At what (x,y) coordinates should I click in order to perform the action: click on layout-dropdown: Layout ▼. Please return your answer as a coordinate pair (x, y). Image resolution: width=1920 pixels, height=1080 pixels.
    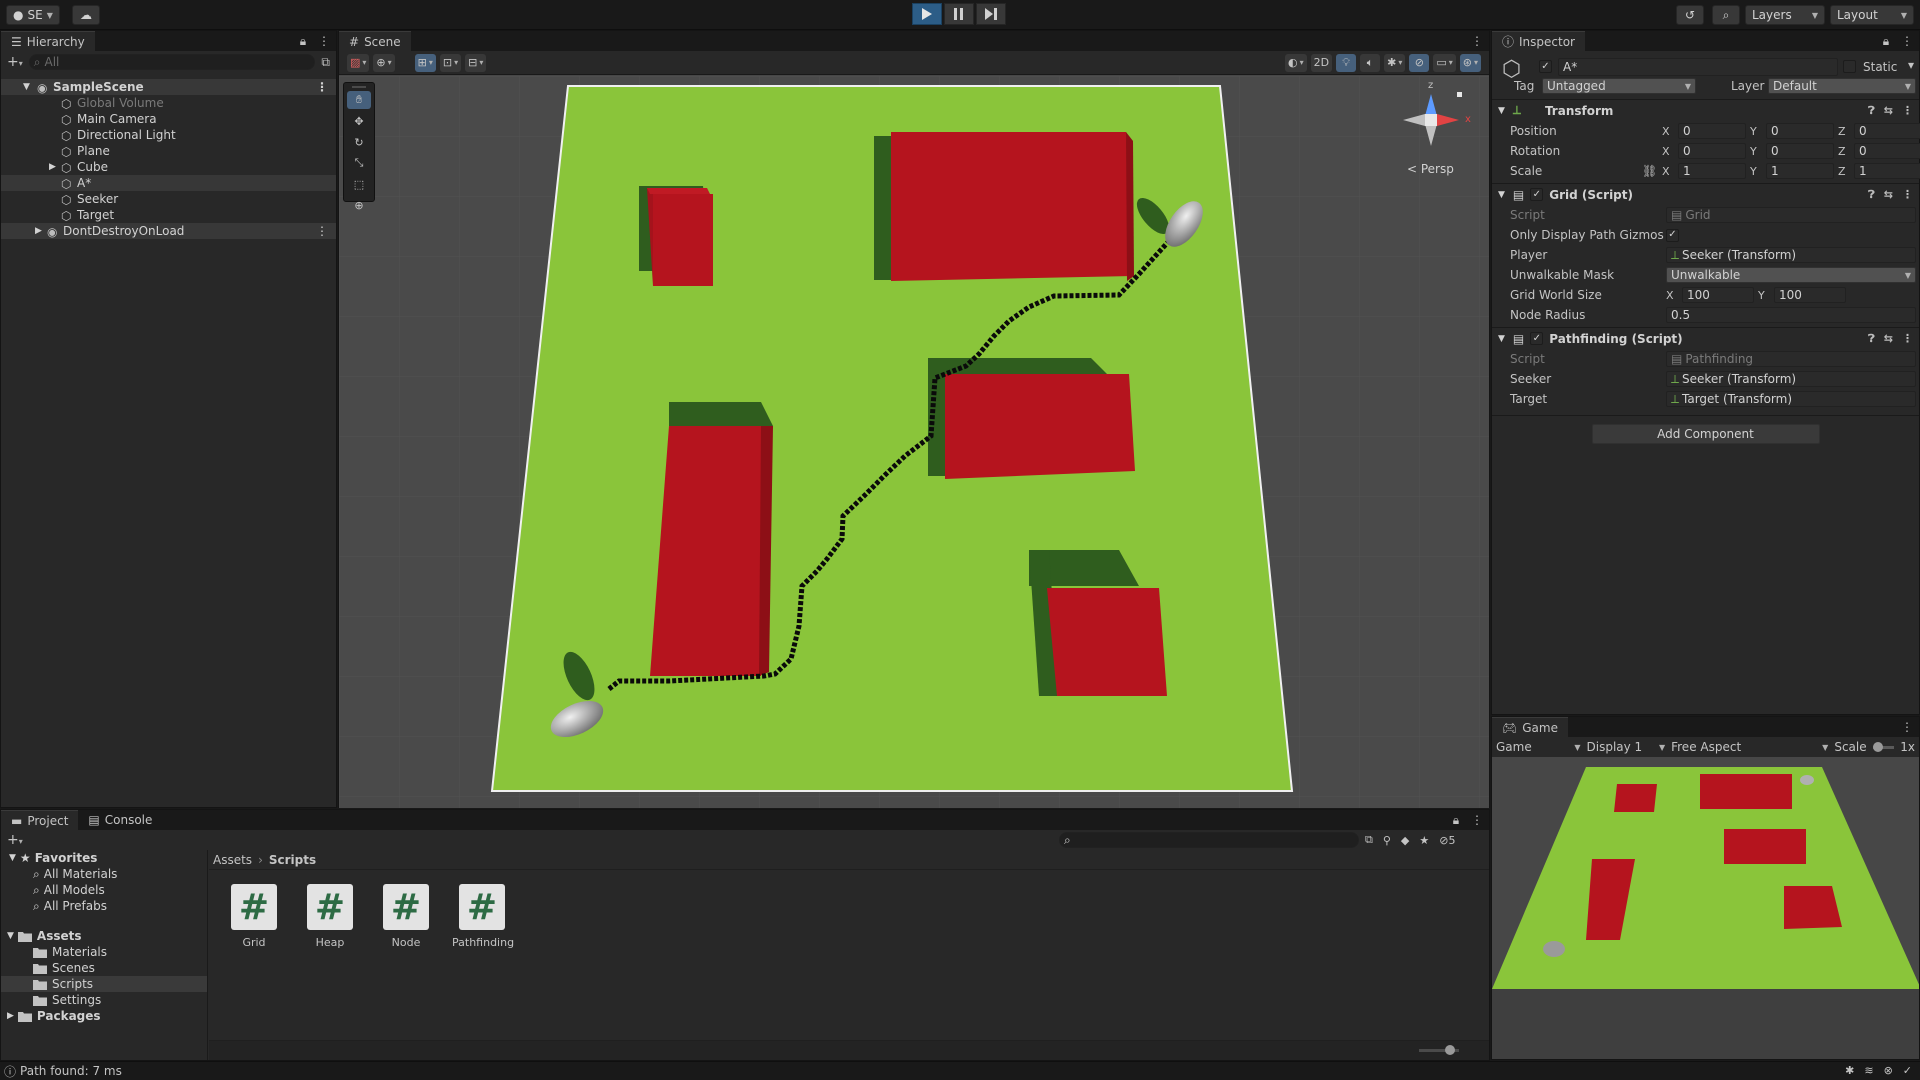
    Looking at the image, I should click on (1872, 15).